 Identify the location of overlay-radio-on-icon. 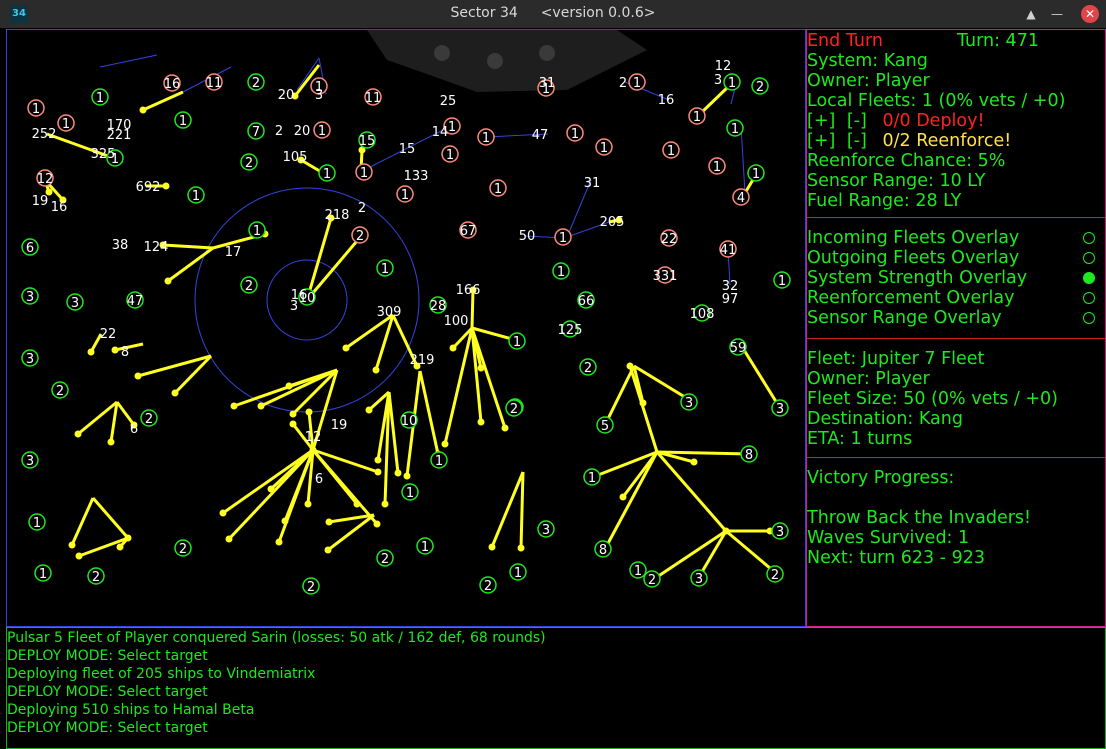
(1089, 278).